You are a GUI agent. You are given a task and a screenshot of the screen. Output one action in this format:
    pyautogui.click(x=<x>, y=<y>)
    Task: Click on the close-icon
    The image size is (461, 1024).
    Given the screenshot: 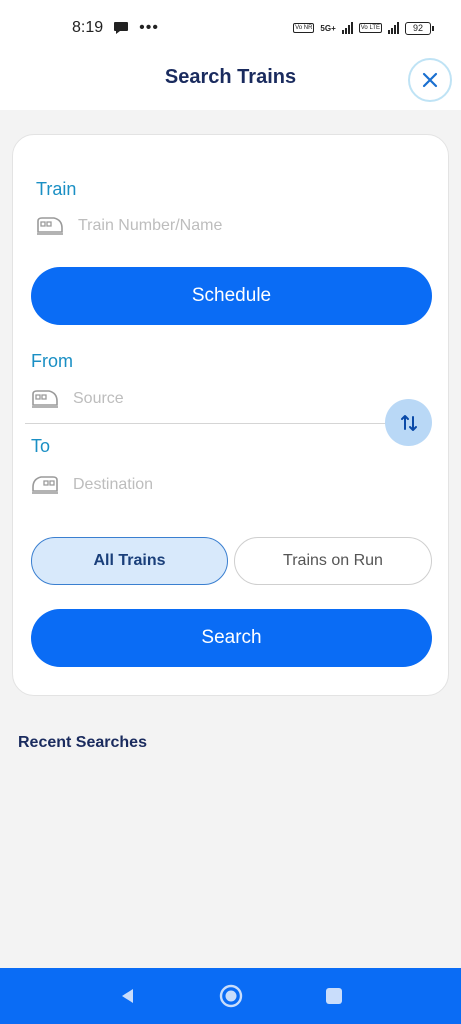 What is the action you would take?
    pyautogui.click(x=430, y=80)
    